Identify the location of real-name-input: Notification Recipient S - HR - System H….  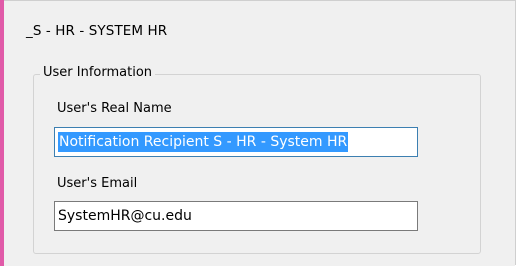
(236, 142).